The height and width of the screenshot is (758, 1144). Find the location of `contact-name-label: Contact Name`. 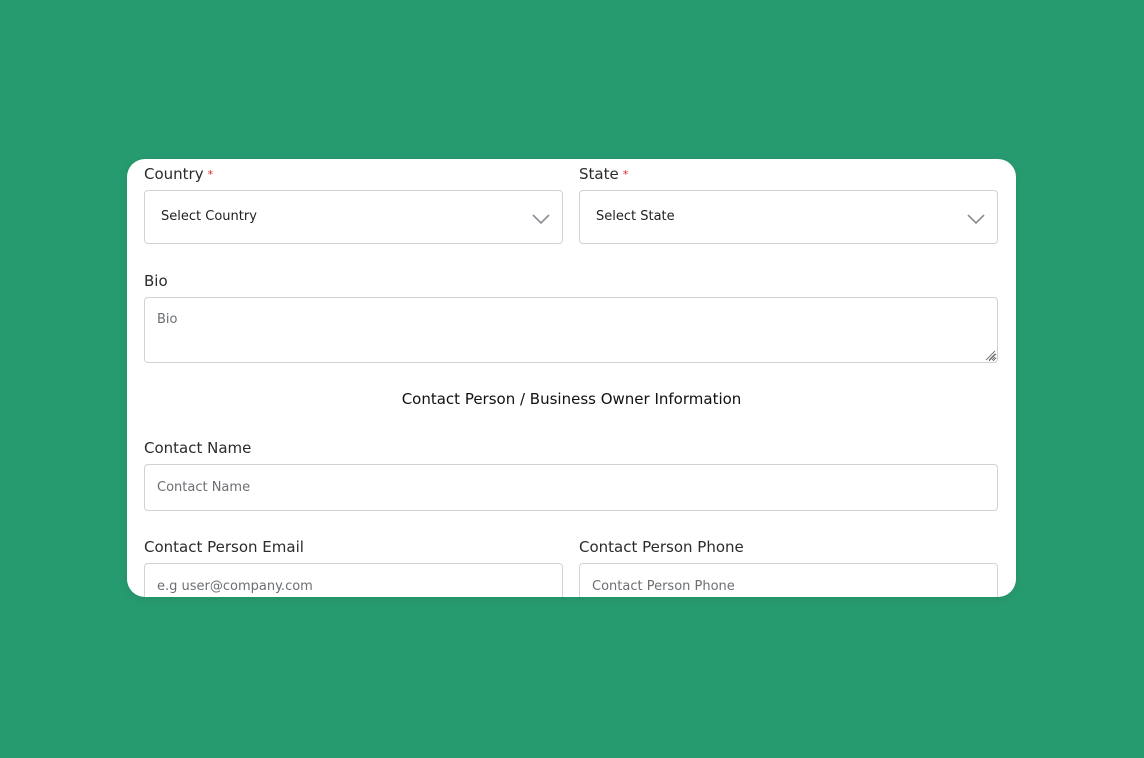

contact-name-label: Contact Name is located at coordinates (198, 448).